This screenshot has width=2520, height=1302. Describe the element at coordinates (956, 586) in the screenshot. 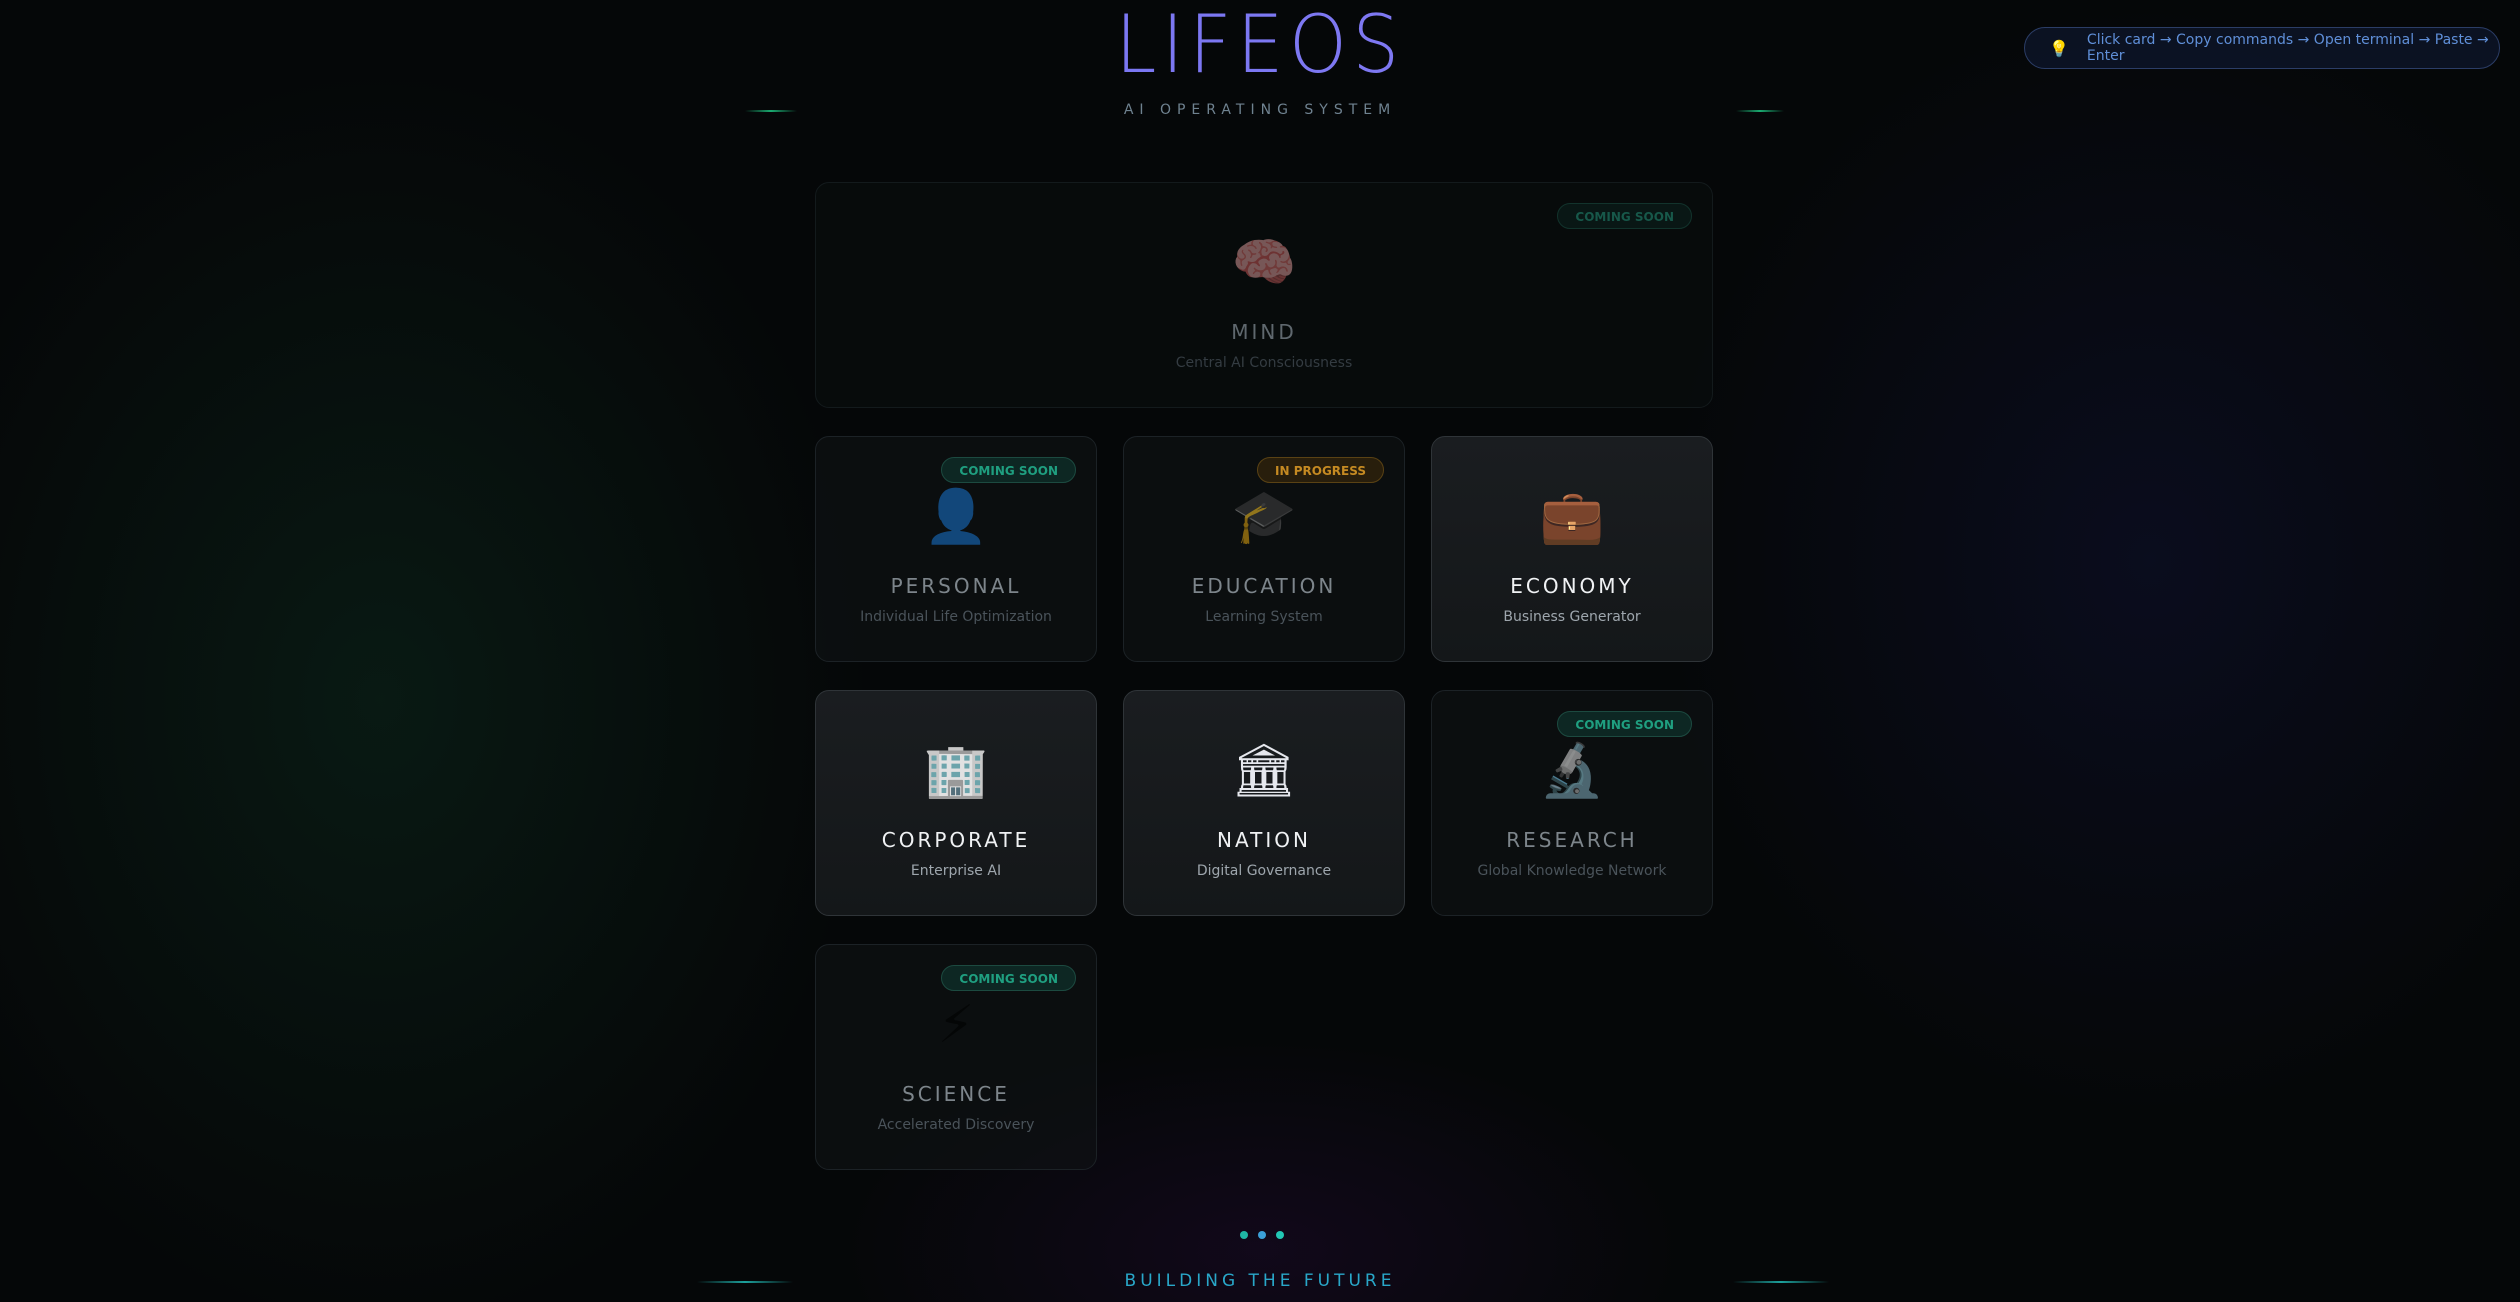

I see `card-title: PERSONAL` at that location.